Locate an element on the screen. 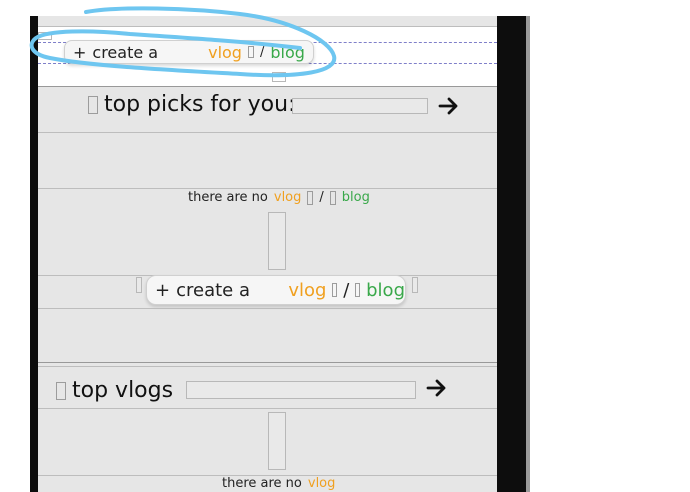 The width and height of the screenshot is (690, 492). corner-handle is located at coordinates (45, 36).